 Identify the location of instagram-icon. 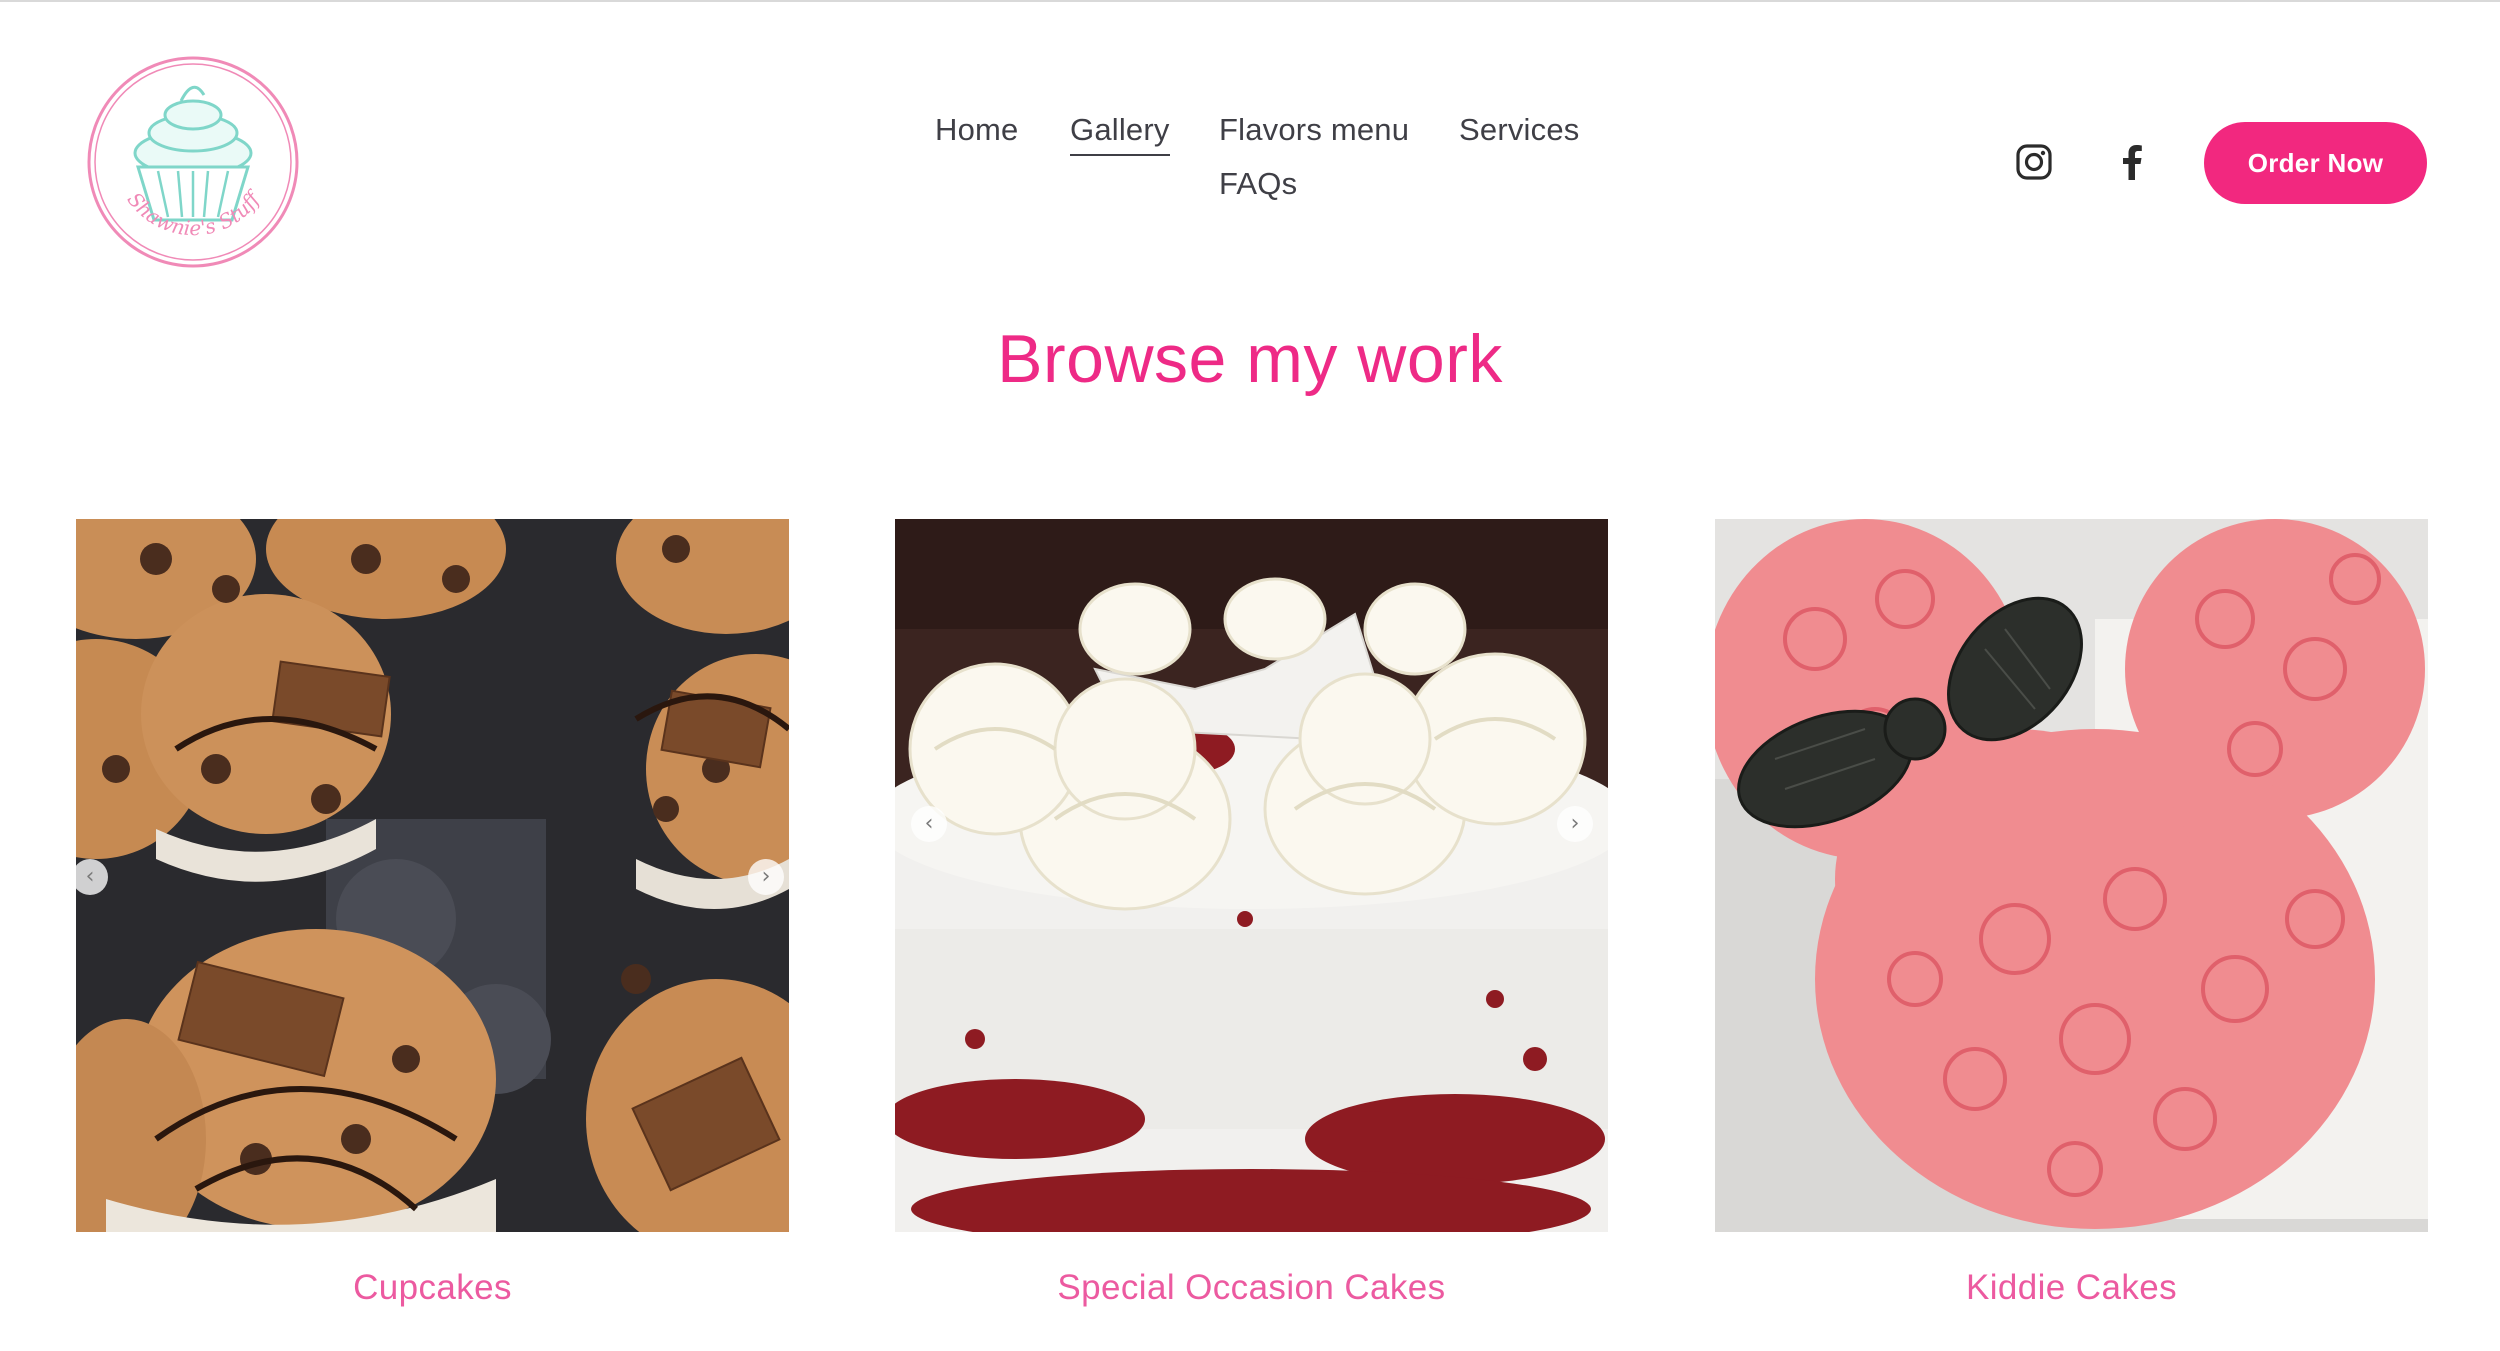
(2034, 162).